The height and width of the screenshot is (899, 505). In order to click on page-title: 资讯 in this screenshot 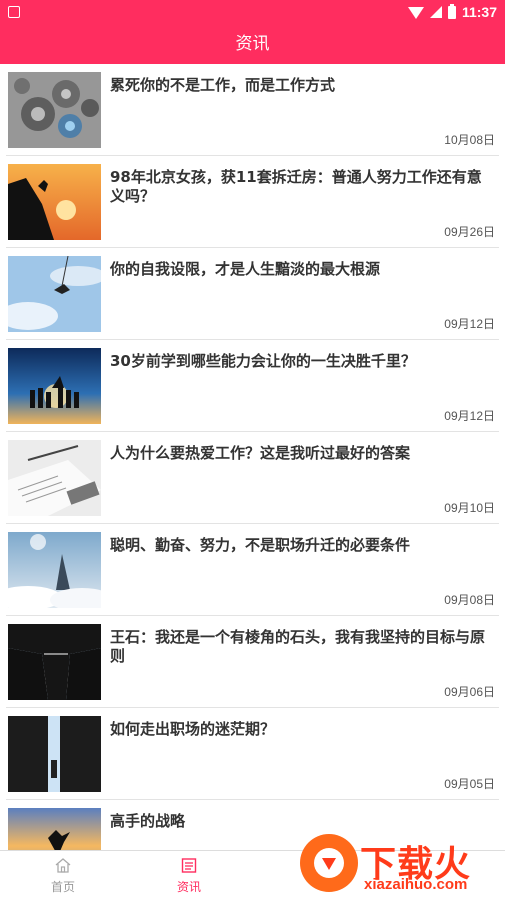, I will do `click(252, 44)`.